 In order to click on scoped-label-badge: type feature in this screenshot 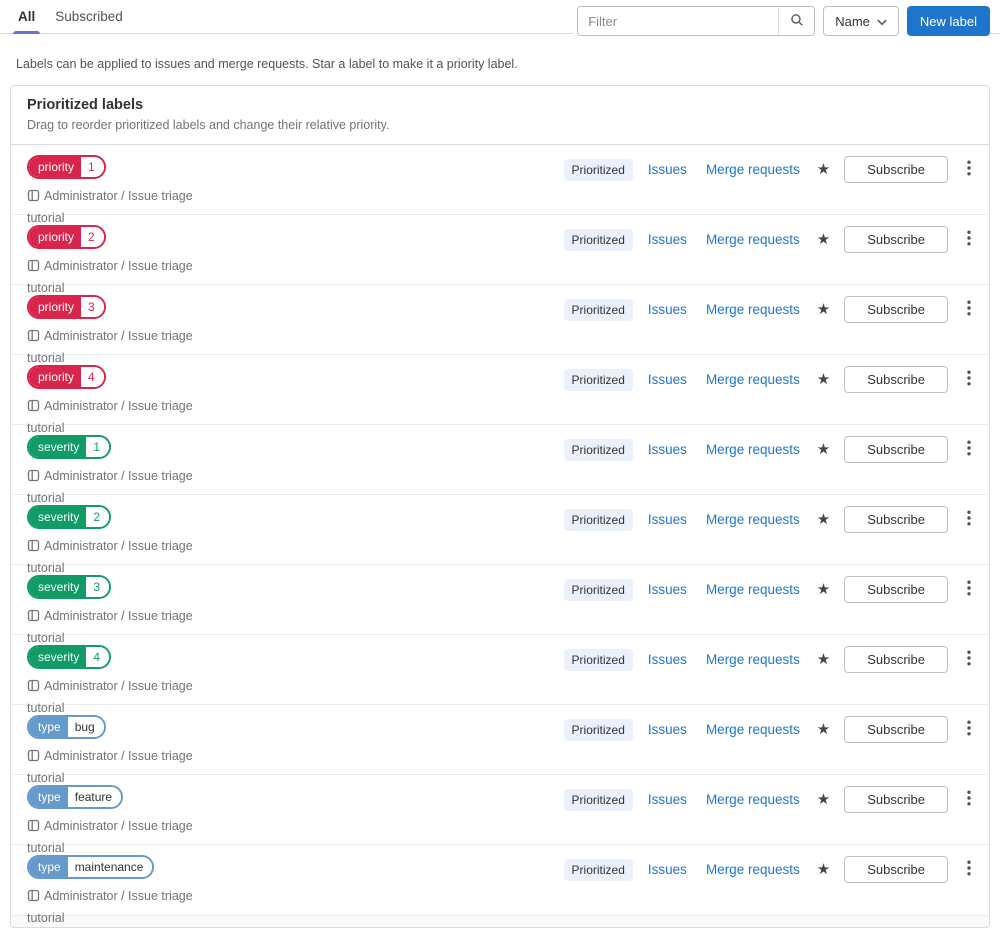, I will do `click(75, 797)`.